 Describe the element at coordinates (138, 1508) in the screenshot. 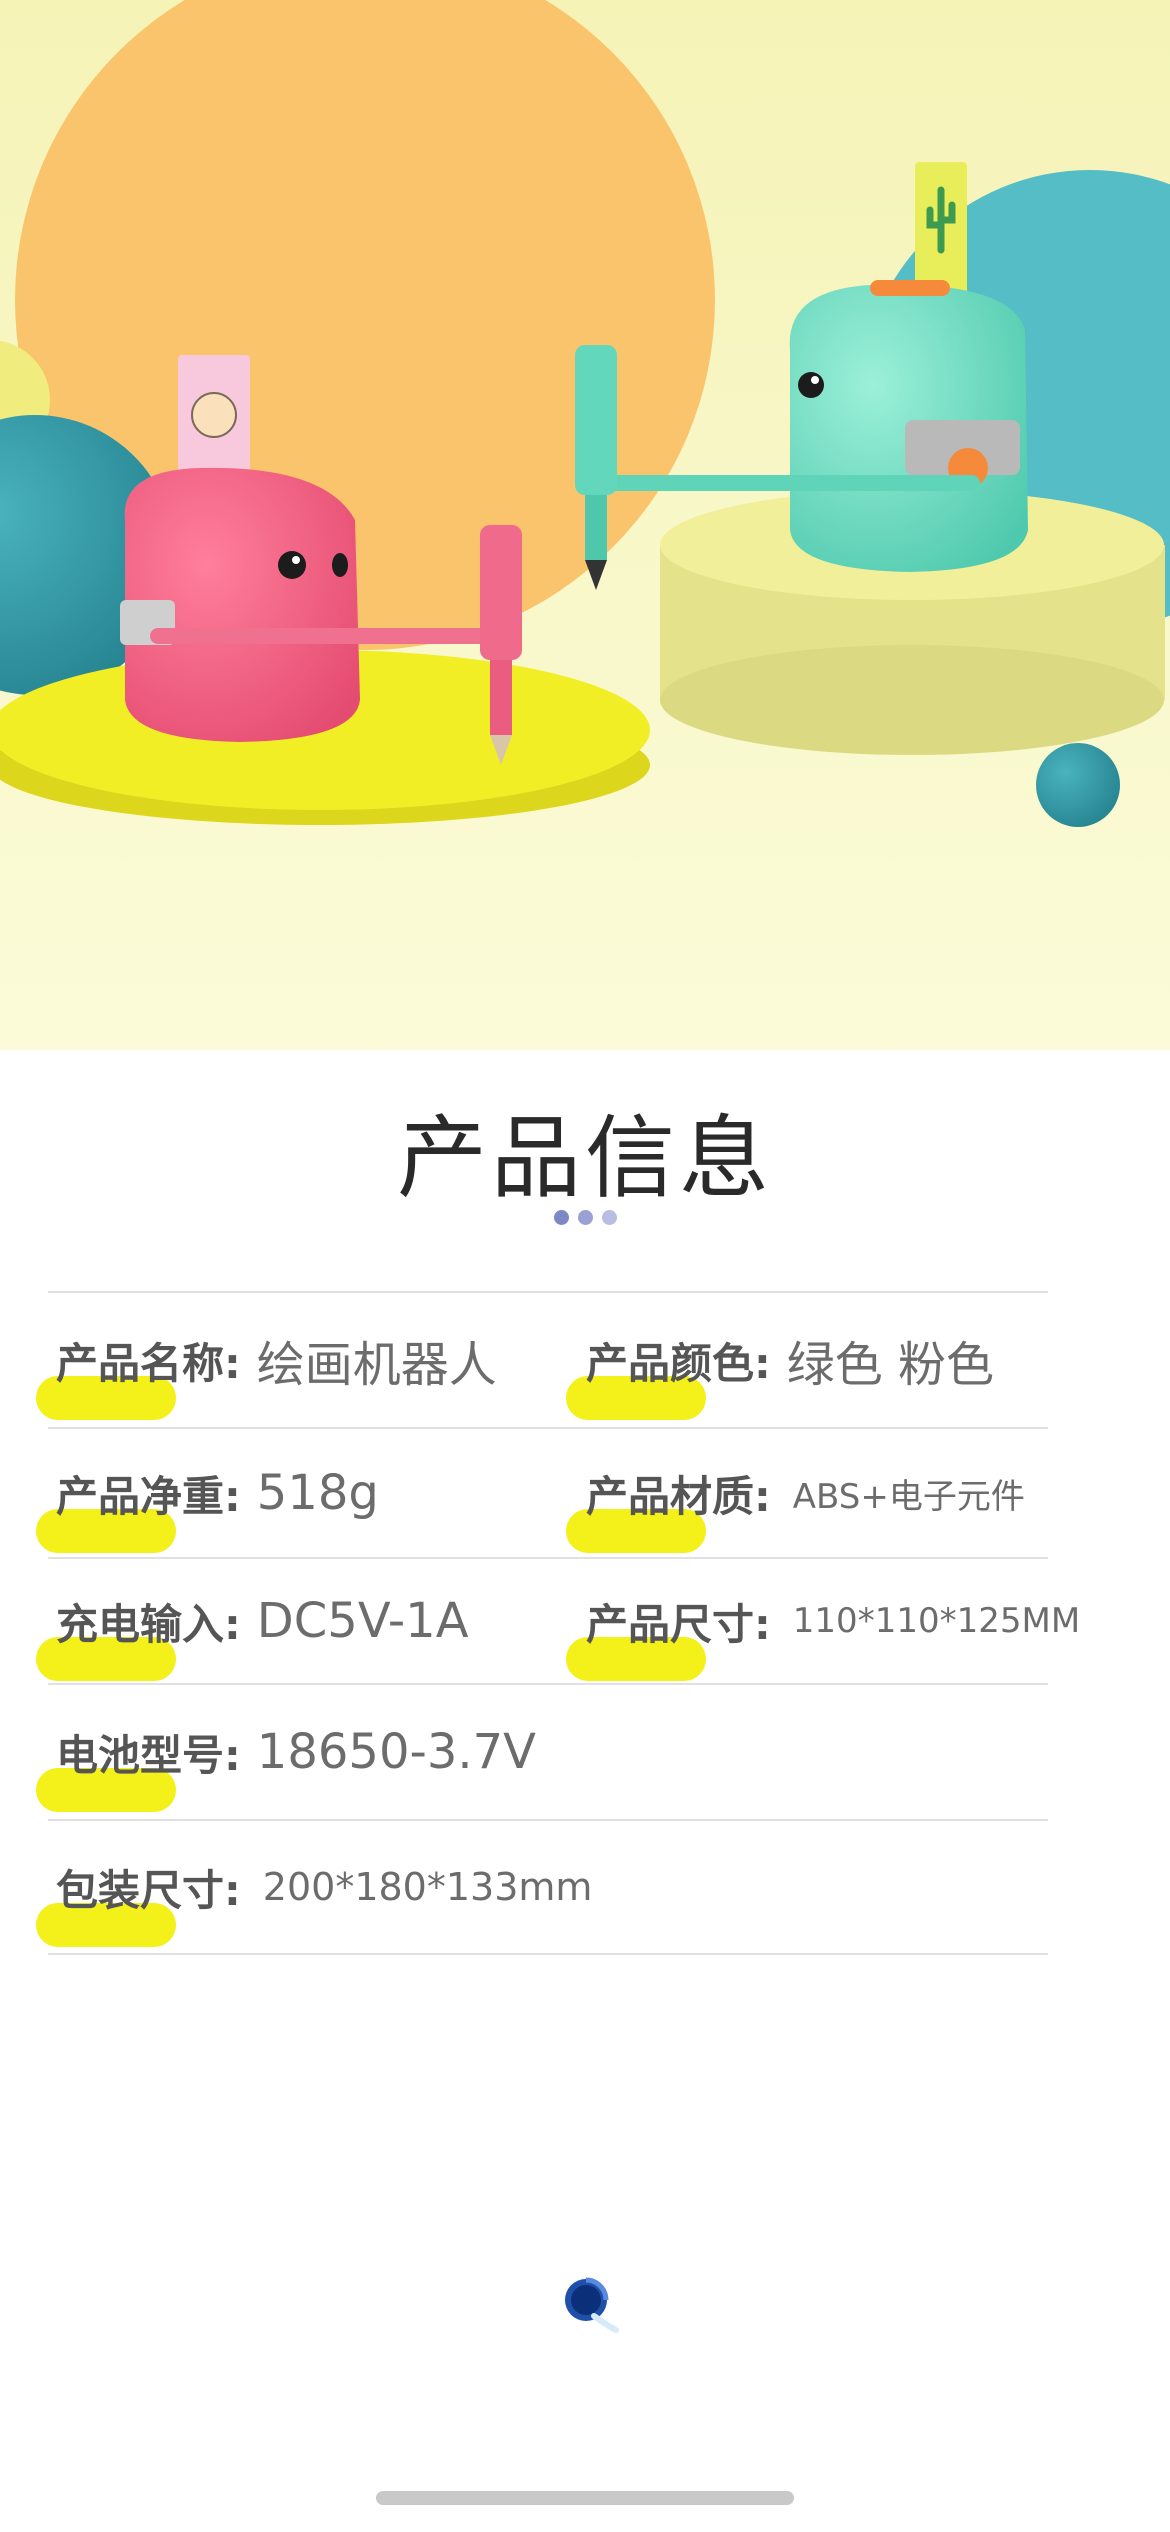

I see `spec-label: 产品净重:` at that location.